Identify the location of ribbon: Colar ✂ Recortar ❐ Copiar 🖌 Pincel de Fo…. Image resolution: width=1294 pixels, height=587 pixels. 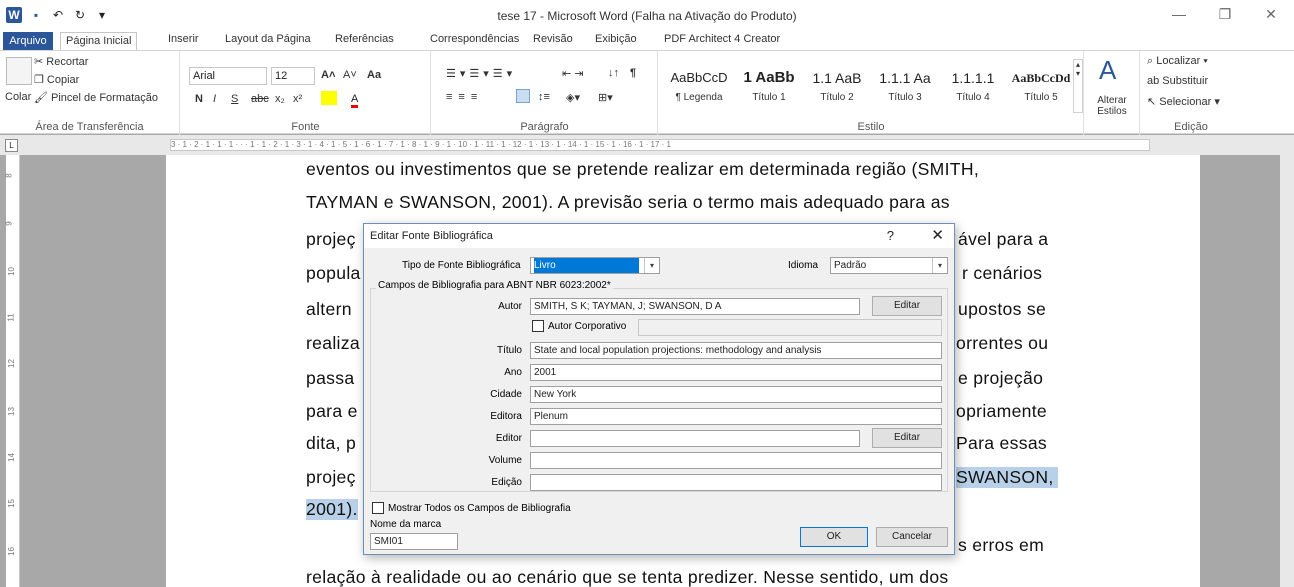
(647, 92).